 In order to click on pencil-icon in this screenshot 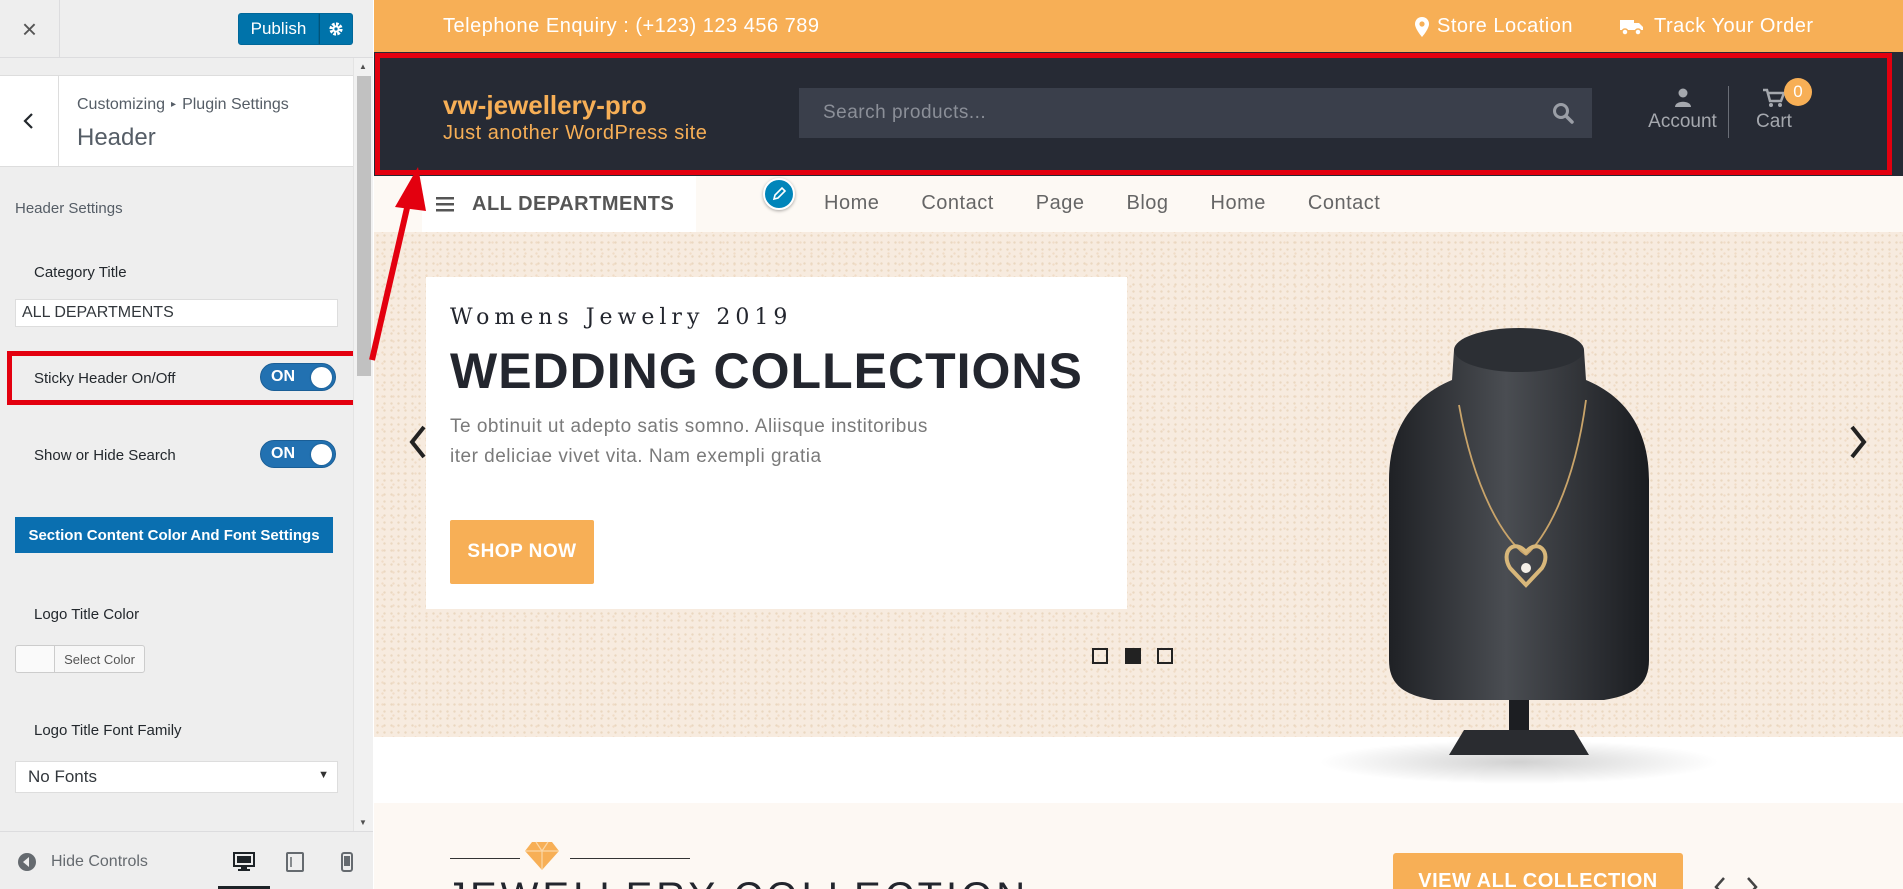, I will do `click(779, 193)`.